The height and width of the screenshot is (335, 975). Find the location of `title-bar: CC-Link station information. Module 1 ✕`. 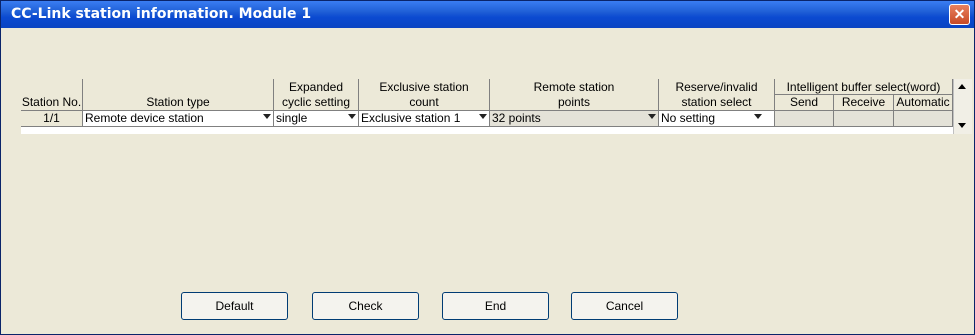

title-bar: CC-Link station information. Module 1 ✕ is located at coordinates (487, 14).